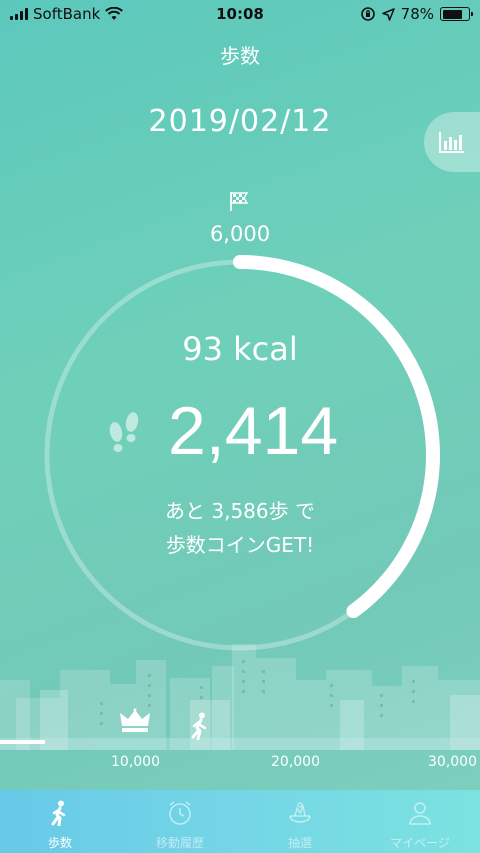  What do you see at coordinates (199, 726) in the screenshot?
I see `walker-icon` at bounding box center [199, 726].